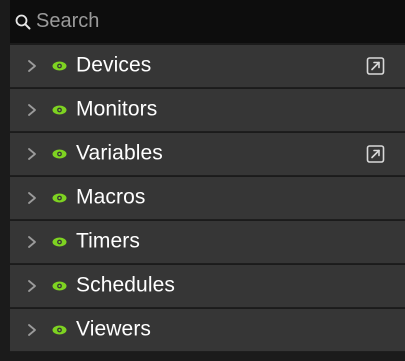 The width and height of the screenshot is (405, 361). I want to click on tree-item-viewers: Viewers, so click(207, 330).